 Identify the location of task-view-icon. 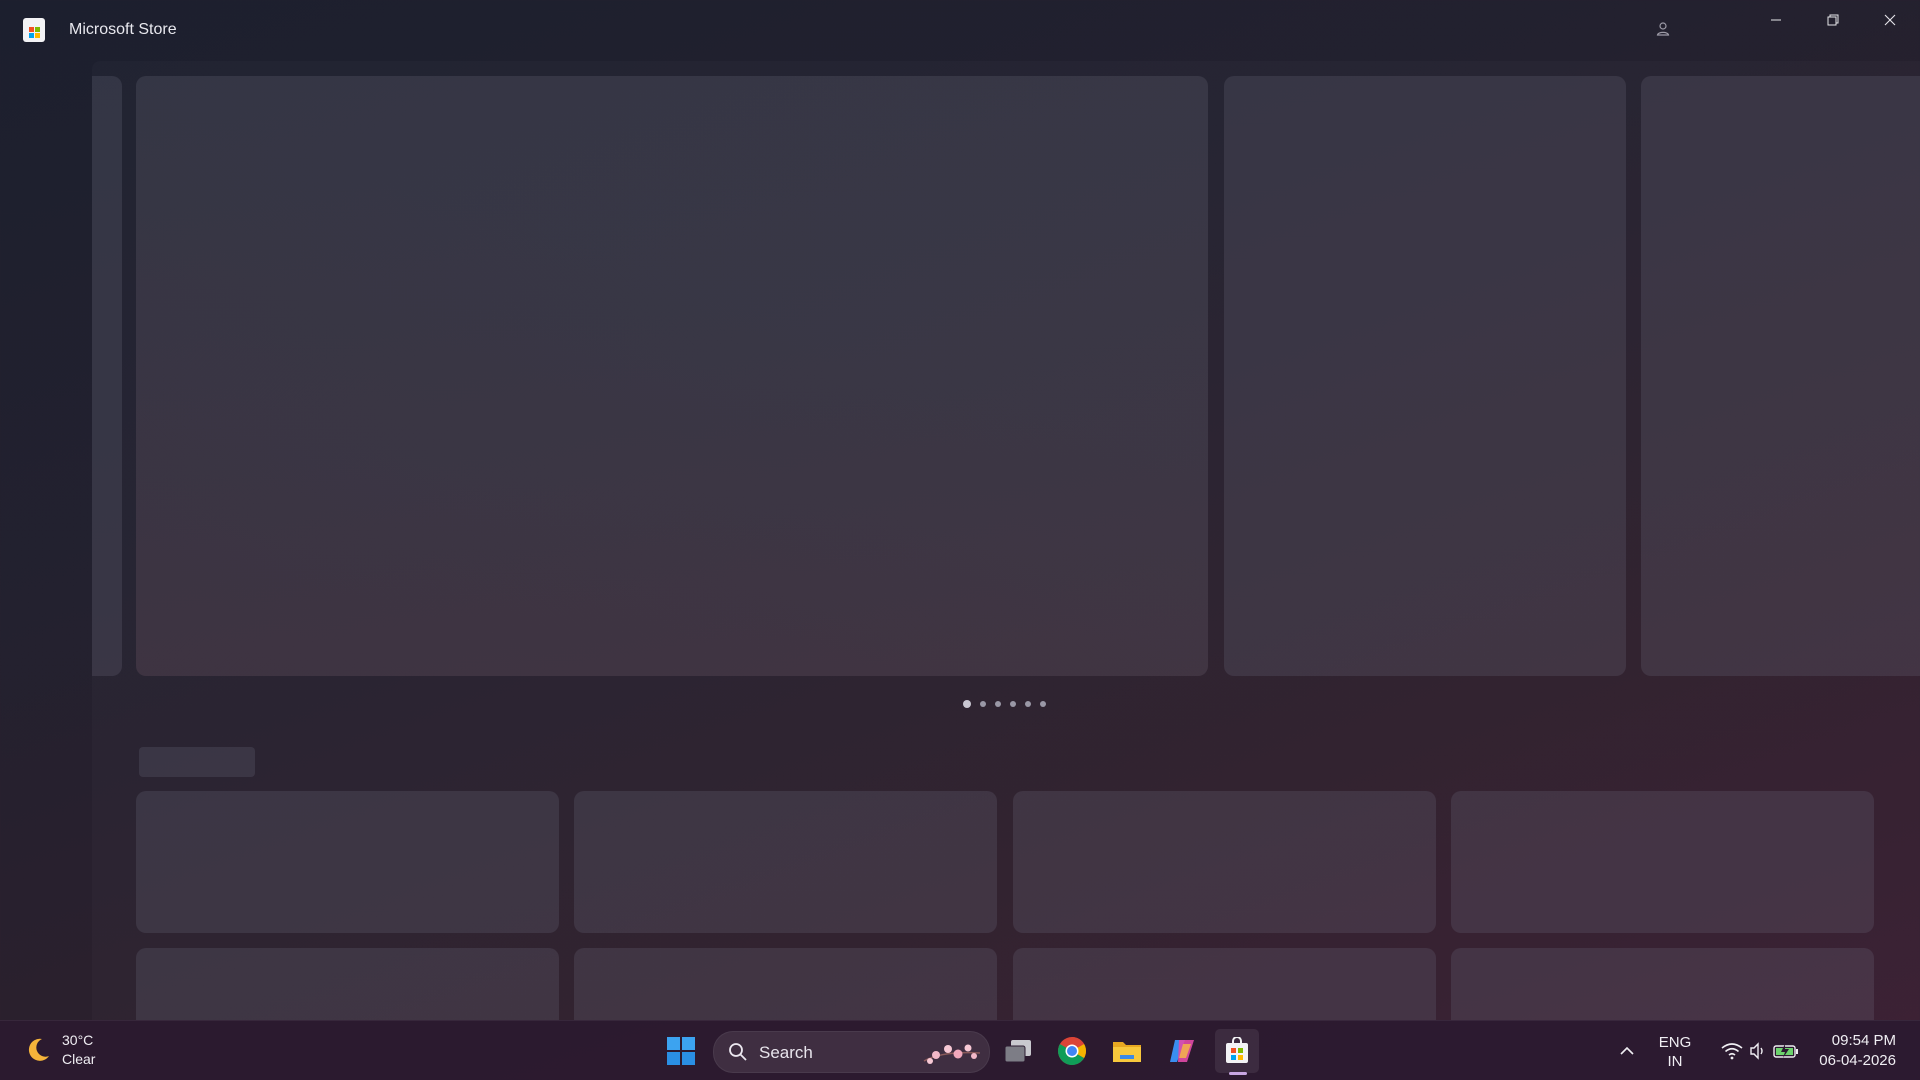
(1017, 1051).